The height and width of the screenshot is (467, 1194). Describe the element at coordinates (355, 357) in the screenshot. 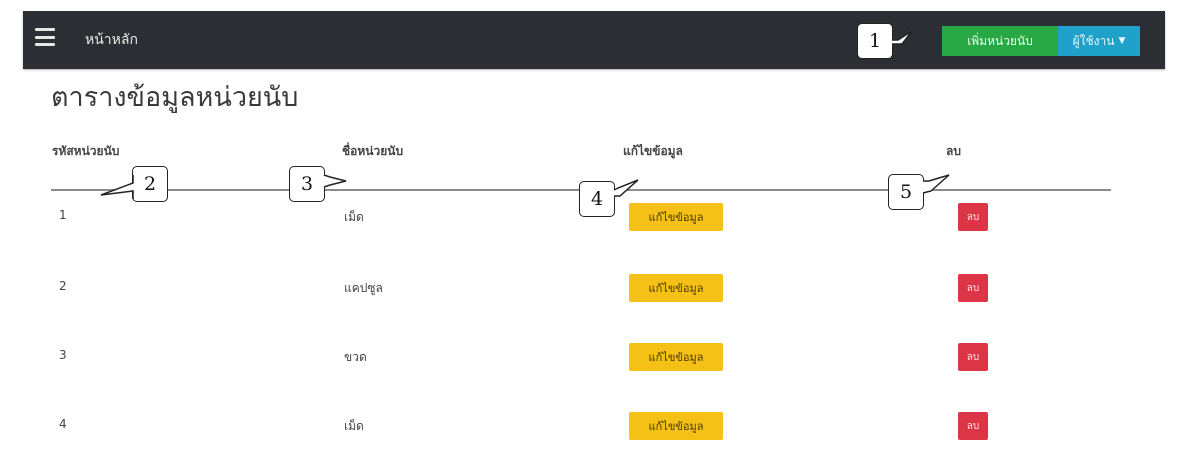

I see `unit-name-cell: ขวด` at that location.